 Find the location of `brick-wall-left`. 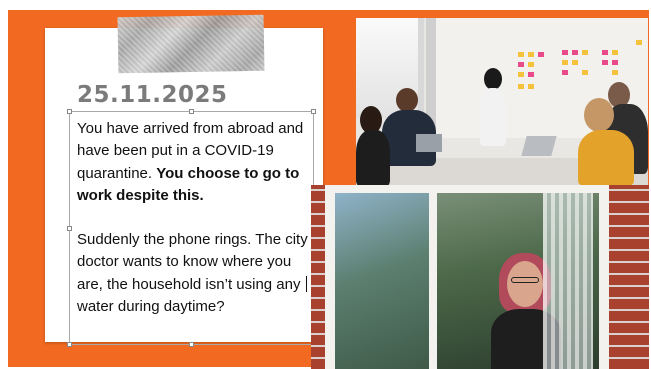

brick-wall-left is located at coordinates (318, 277).